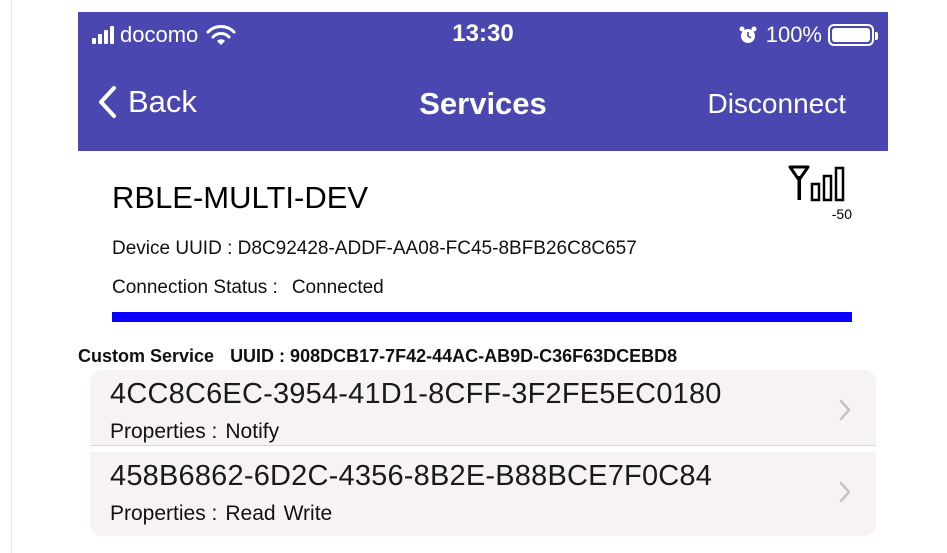 This screenshot has width=947, height=553. I want to click on device-name: RBLE-MULTI-DEV, so click(240, 197).